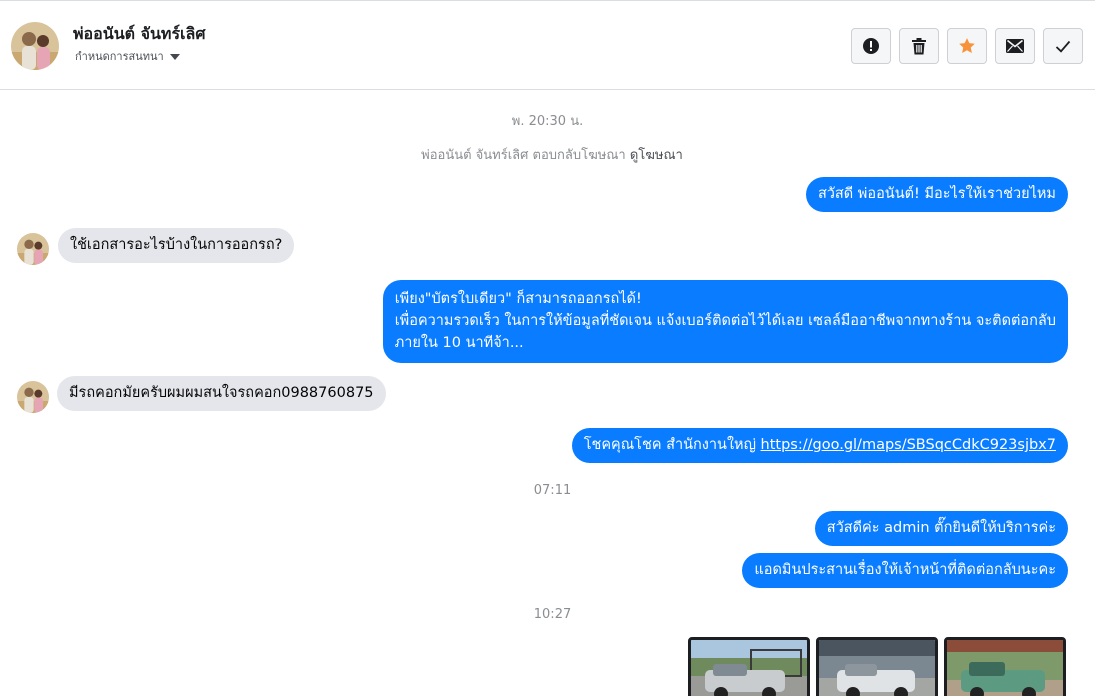 This screenshot has width=1095, height=696. Describe the element at coordinates (176, 245) in the screenshot. I see `incoming-message: ใช้เอกสารอะไรบ้างในการออกรถ?` at that location.